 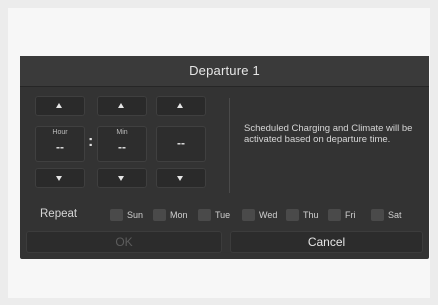 I want to click on ampm-down-button, so click(x=181, y=178).